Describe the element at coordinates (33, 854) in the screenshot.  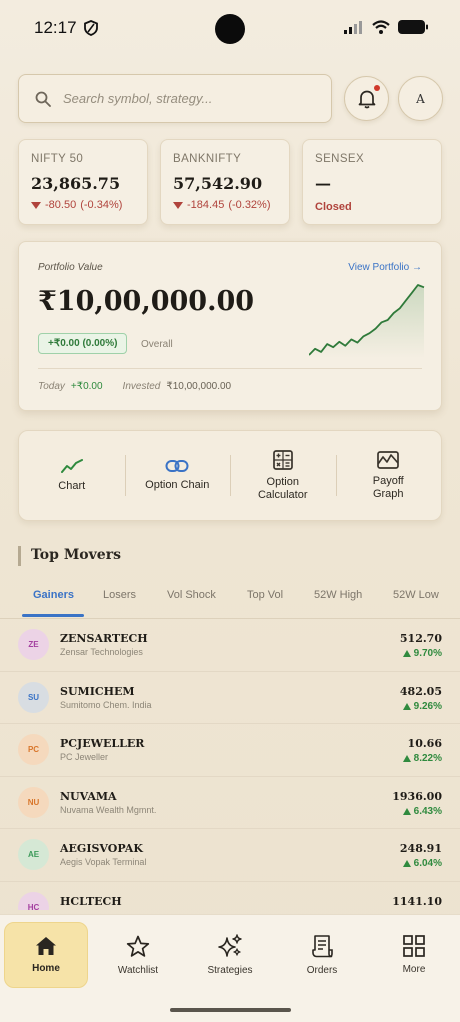
I see `avatar: AE` at that location.